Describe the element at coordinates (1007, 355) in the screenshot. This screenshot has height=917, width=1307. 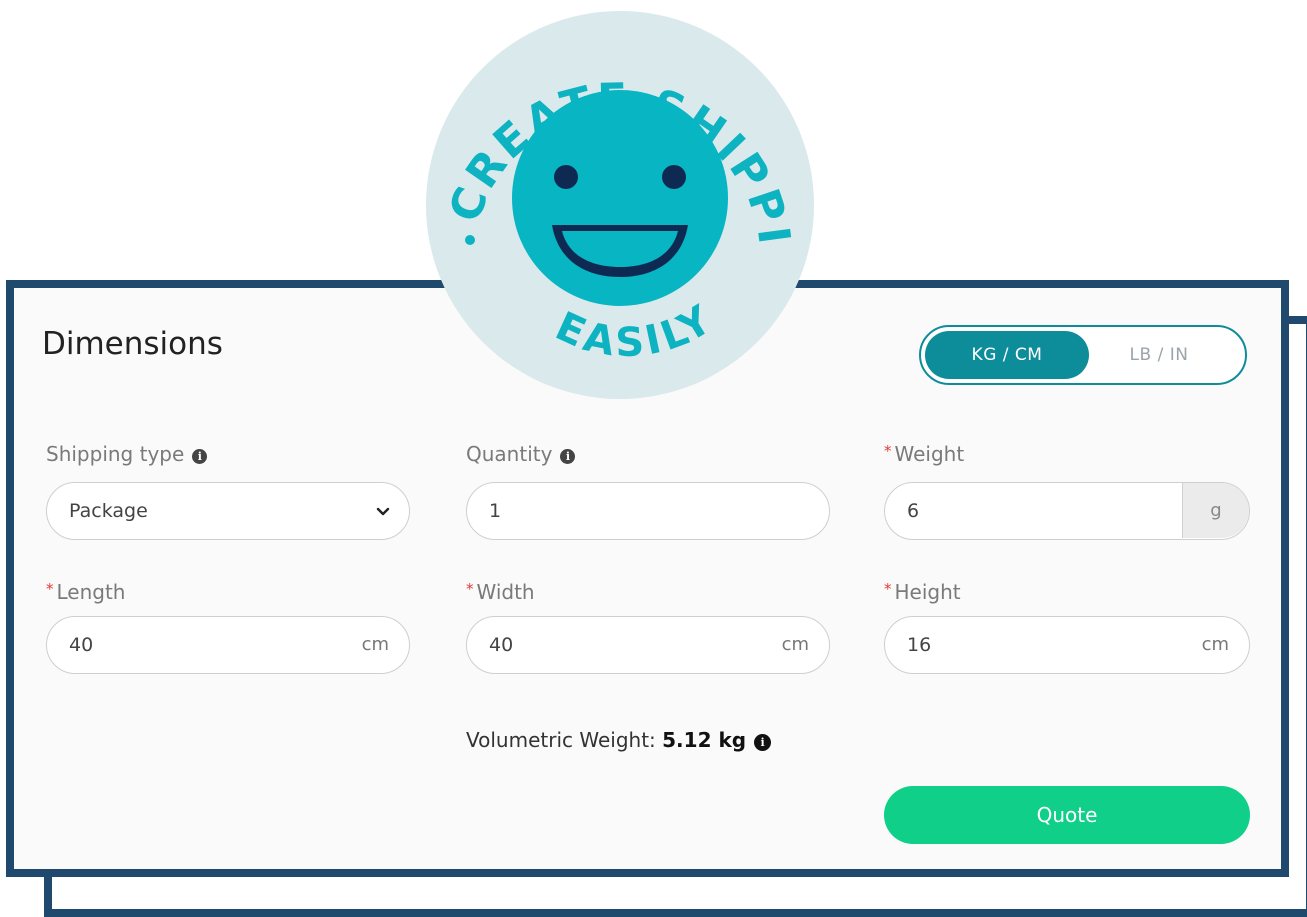
I see `unit-option-kg-cm: KG / CM` at that location.